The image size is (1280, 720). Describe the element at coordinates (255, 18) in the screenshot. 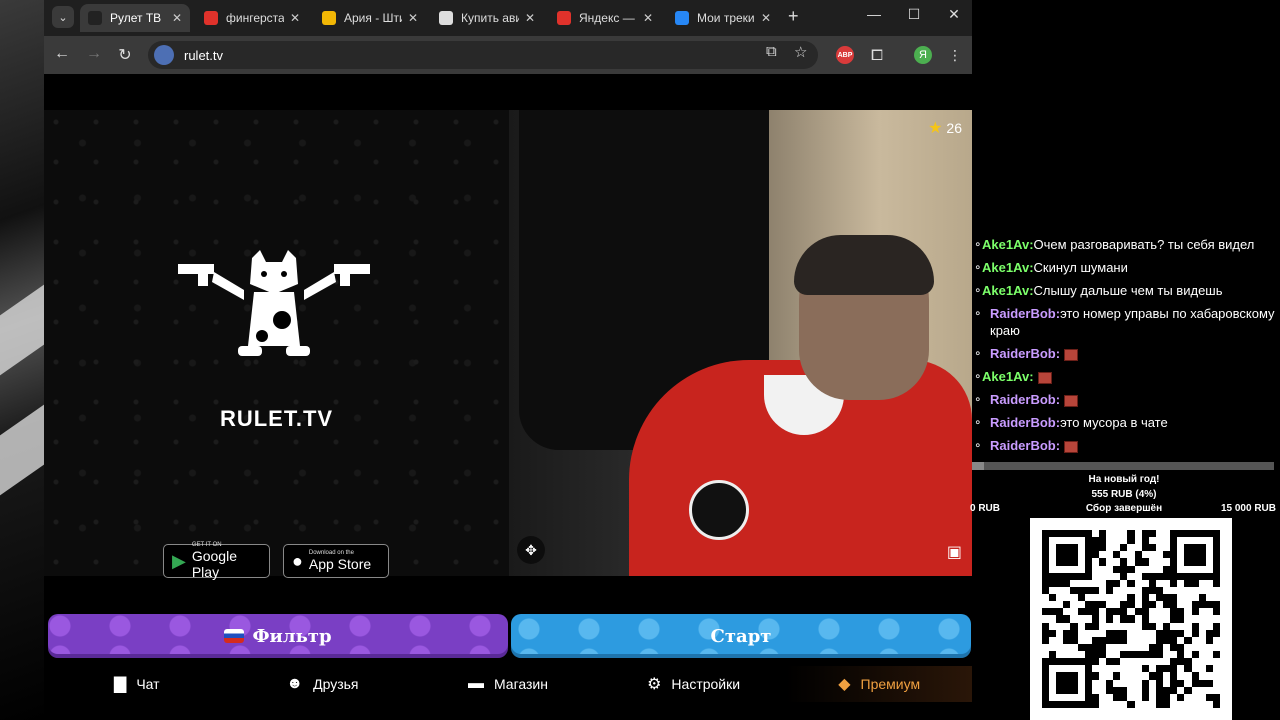

I see `tab-title: фингерстайл` at that location.